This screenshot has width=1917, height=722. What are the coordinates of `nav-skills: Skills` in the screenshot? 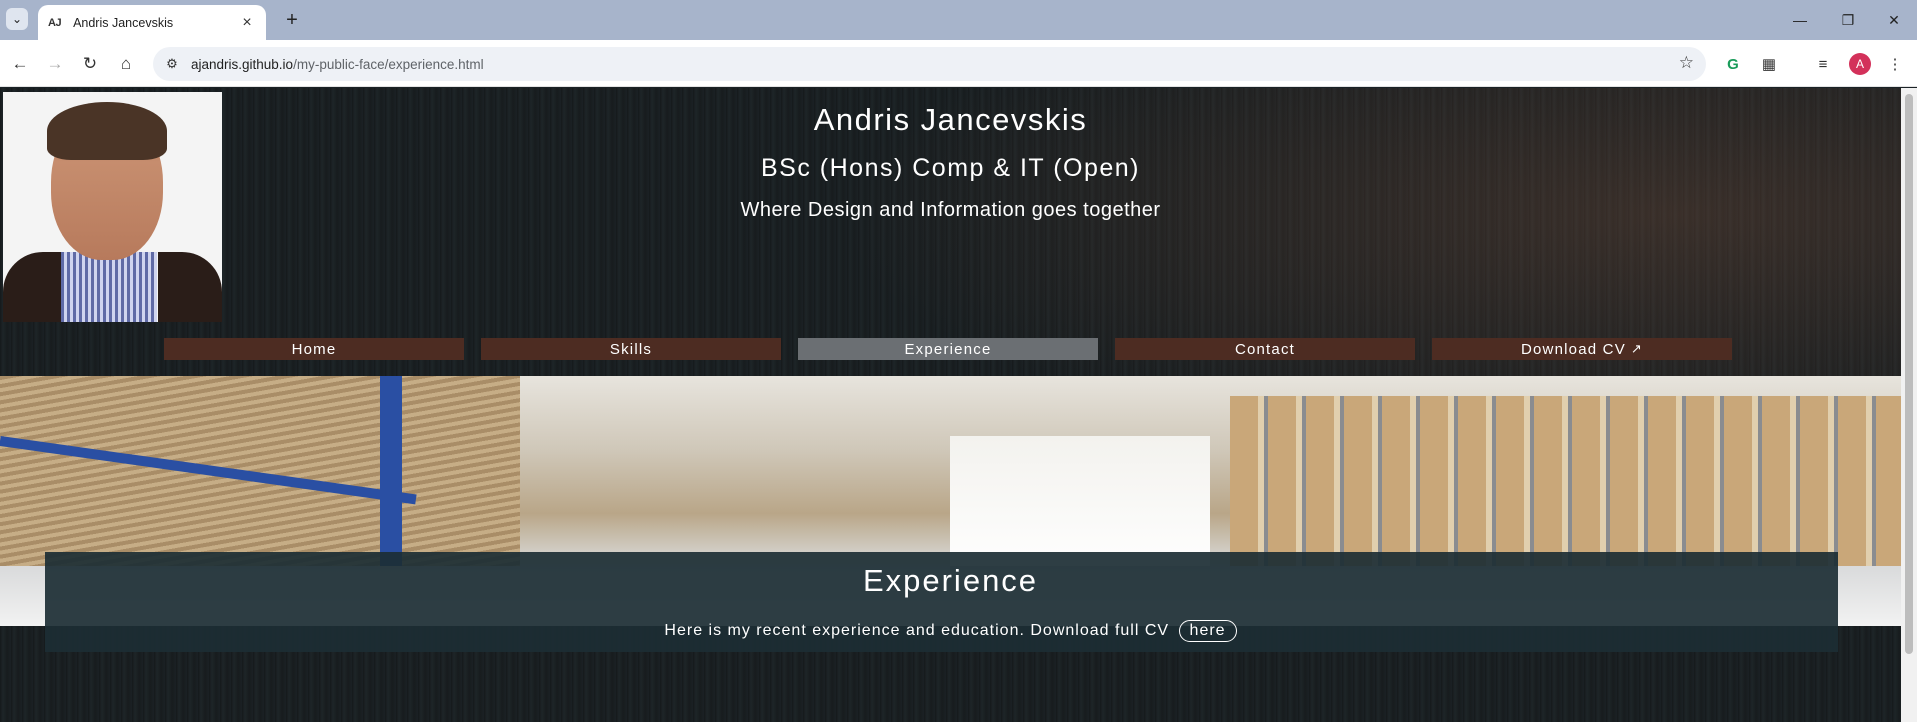 It's located at (631, 349).